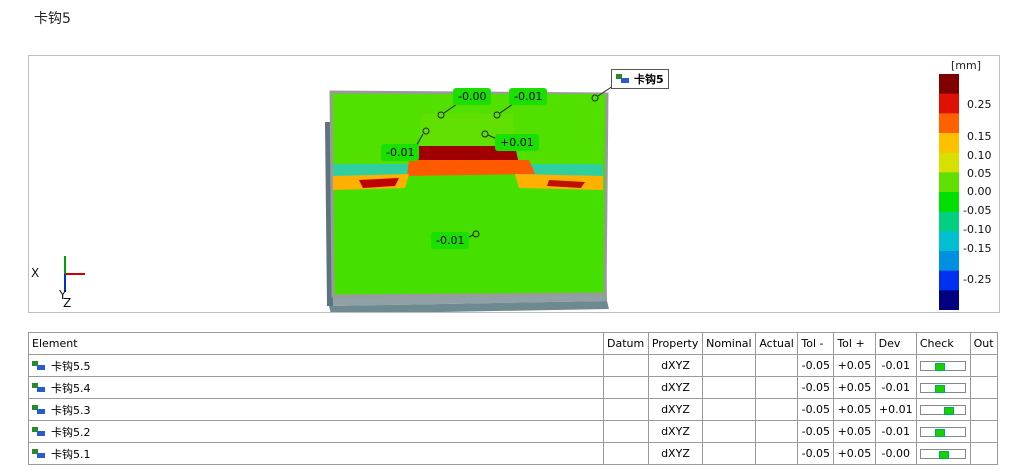  Describe the element at coordinates (979, 155) in the screenshot. I see `legend-tick: 0.10` at that location.